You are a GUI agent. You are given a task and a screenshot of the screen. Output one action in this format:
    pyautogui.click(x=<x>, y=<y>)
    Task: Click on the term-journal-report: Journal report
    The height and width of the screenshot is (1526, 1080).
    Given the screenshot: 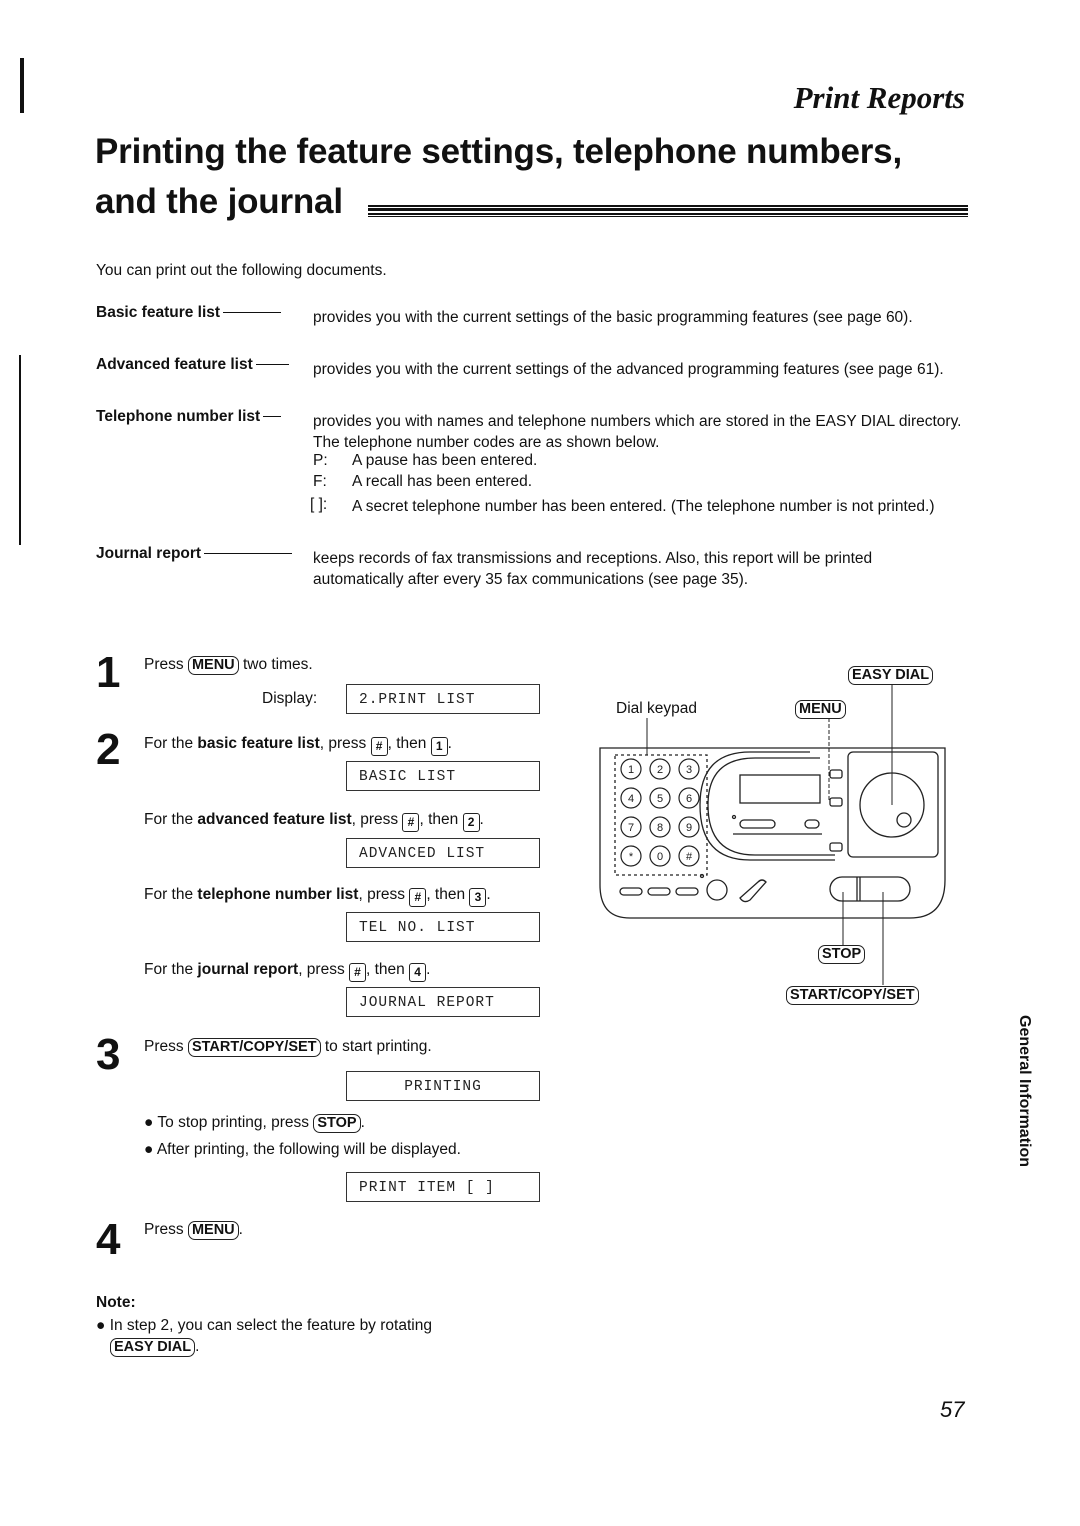 What is the action you would take?
    pyautogui.click(x=194, y=554)
    